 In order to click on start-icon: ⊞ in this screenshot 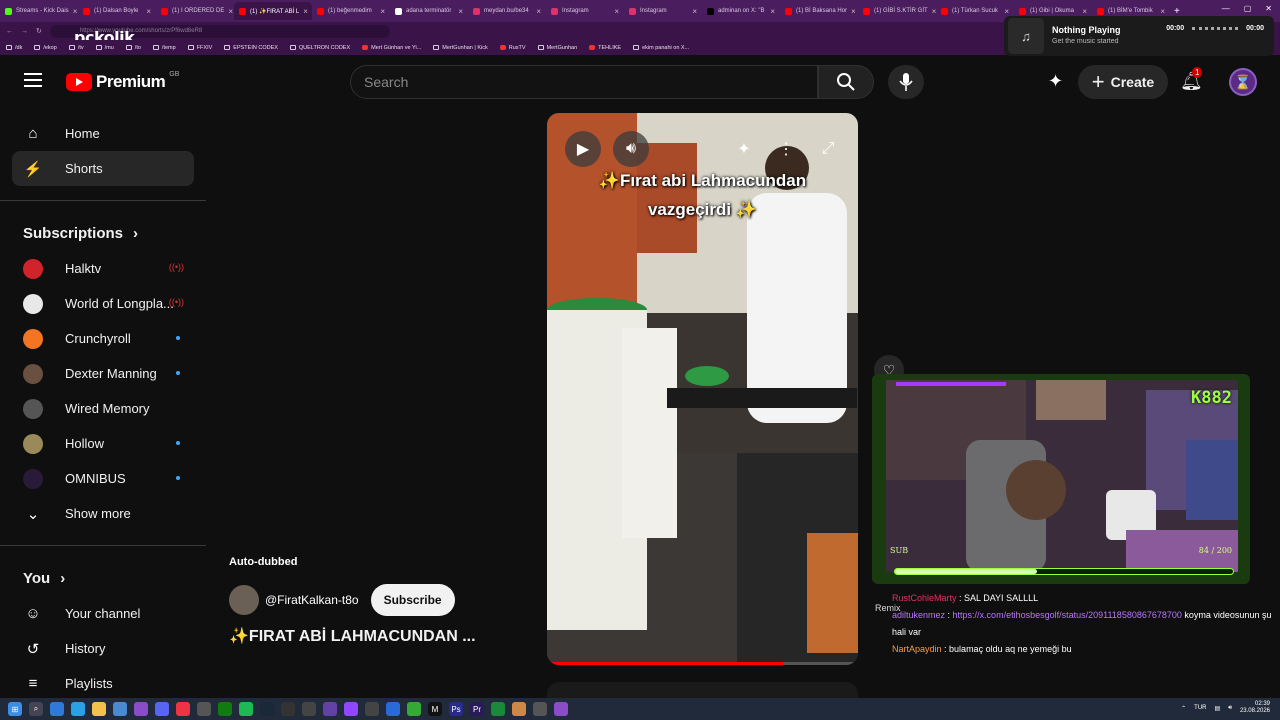, I will do `click(15, 709)`.